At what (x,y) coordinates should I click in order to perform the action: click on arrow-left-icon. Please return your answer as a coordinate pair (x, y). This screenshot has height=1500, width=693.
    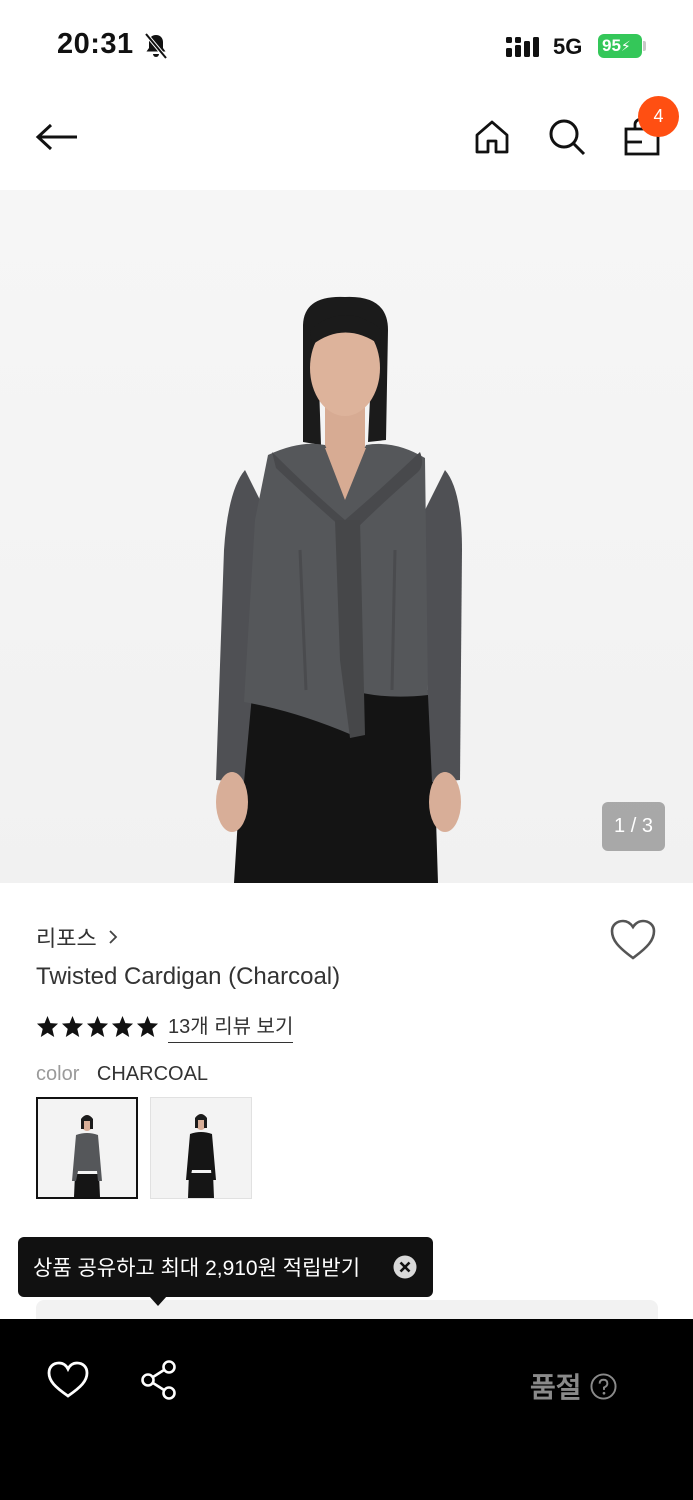
    Looking at the image, I should click on (56, 137).